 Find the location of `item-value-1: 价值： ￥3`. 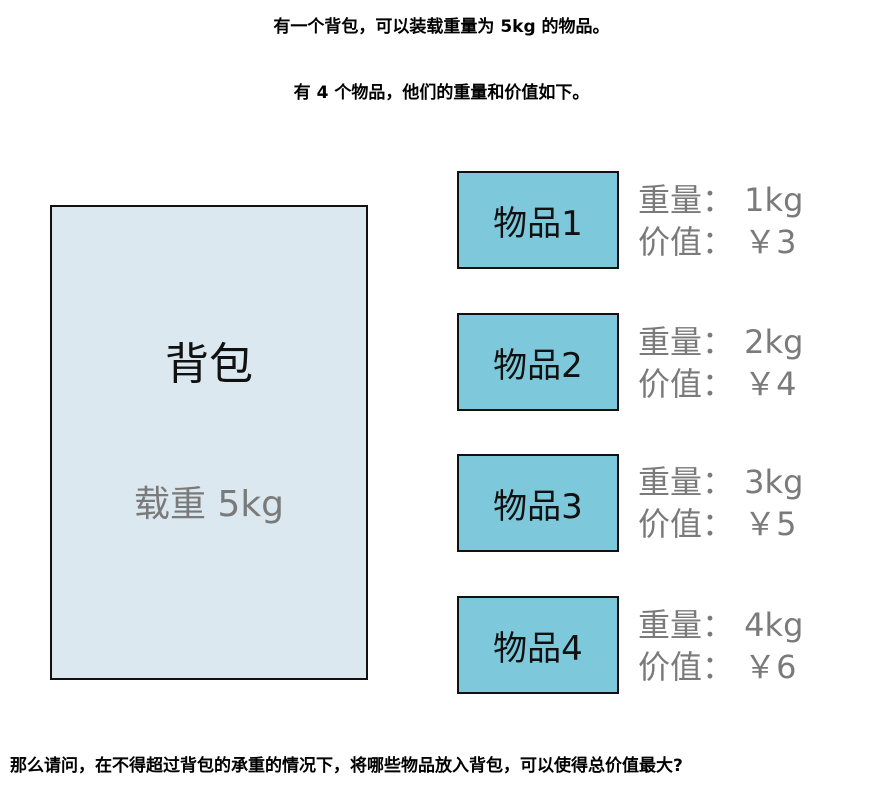

item-value-1: 价值： ￥3 is located at coordinates (717, 242).